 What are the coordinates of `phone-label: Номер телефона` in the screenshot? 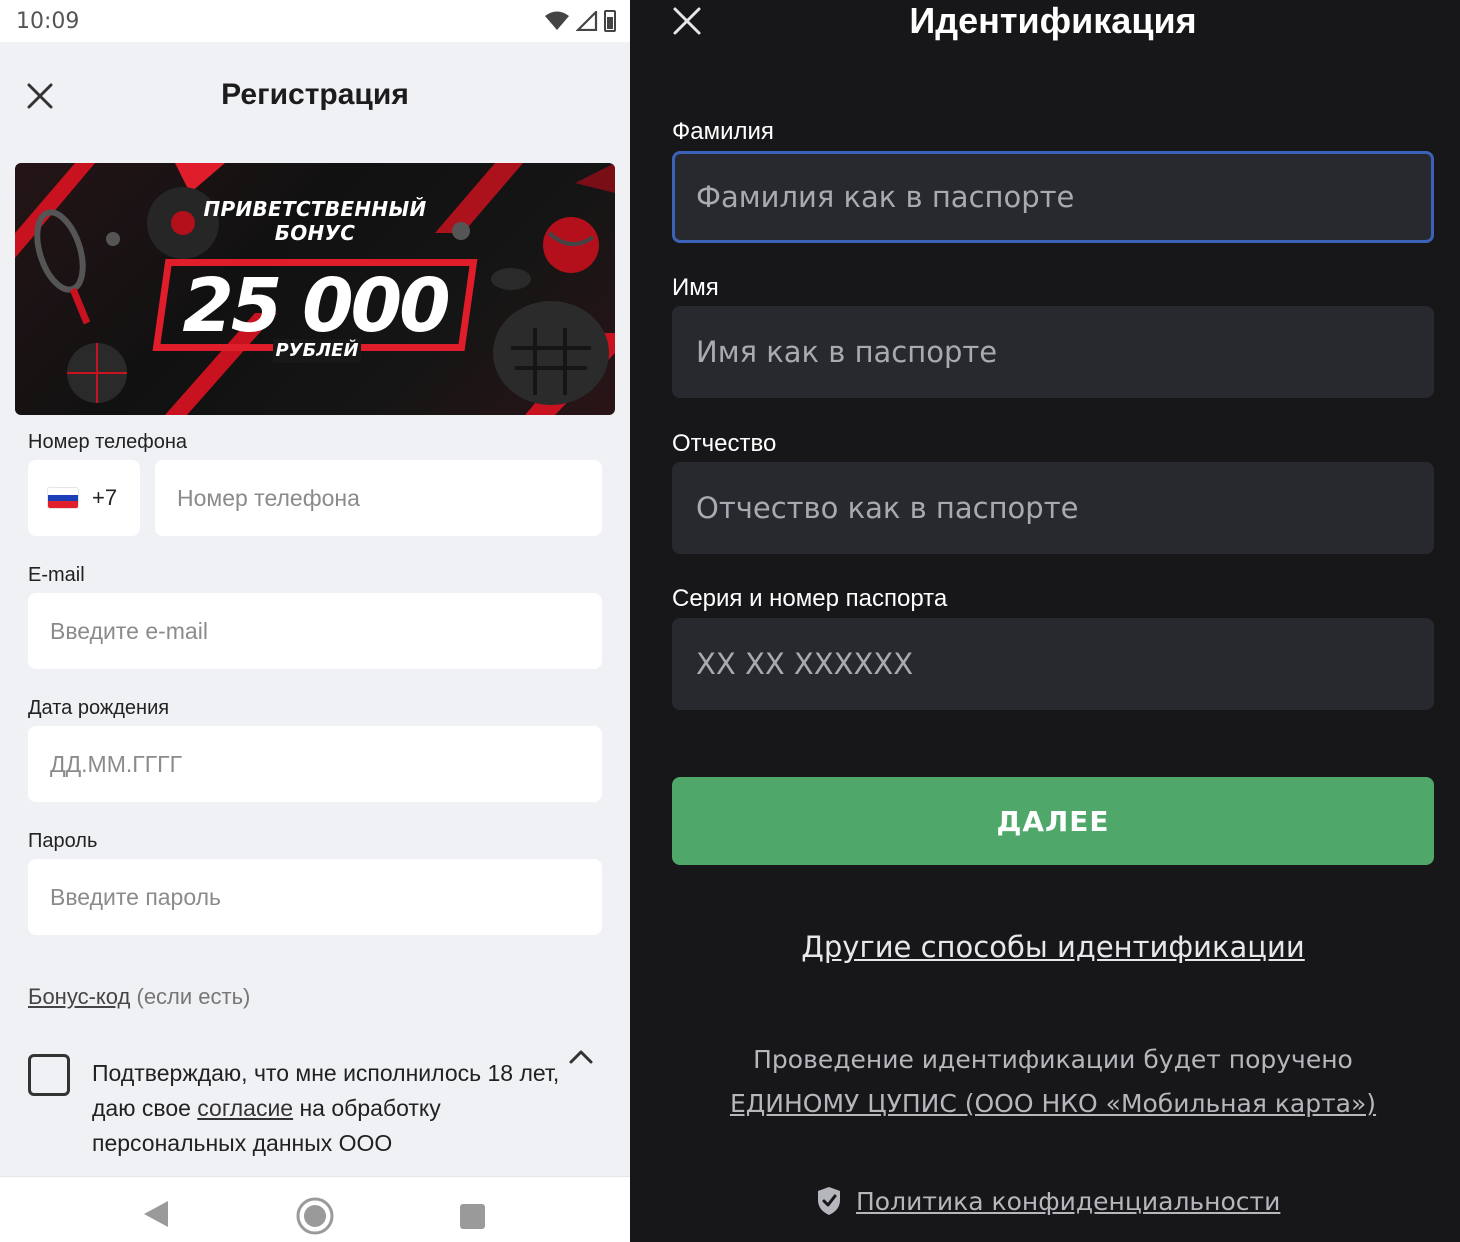 It's located at (108, 442).